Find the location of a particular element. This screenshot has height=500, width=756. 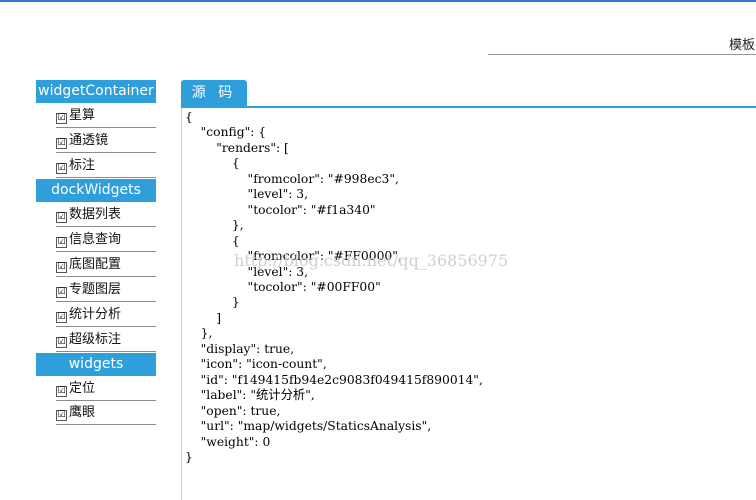

code-line: "fromcolor": "#FF0000", is located at coordinates (324, 256).